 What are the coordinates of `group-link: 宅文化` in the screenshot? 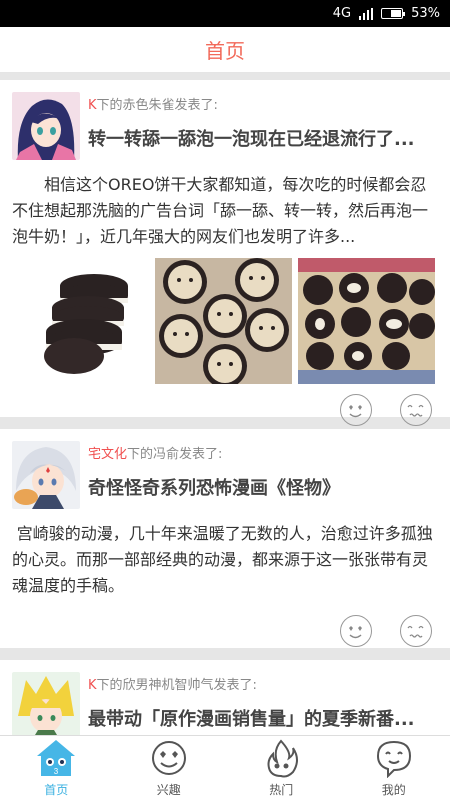 It's located at (107, 454).